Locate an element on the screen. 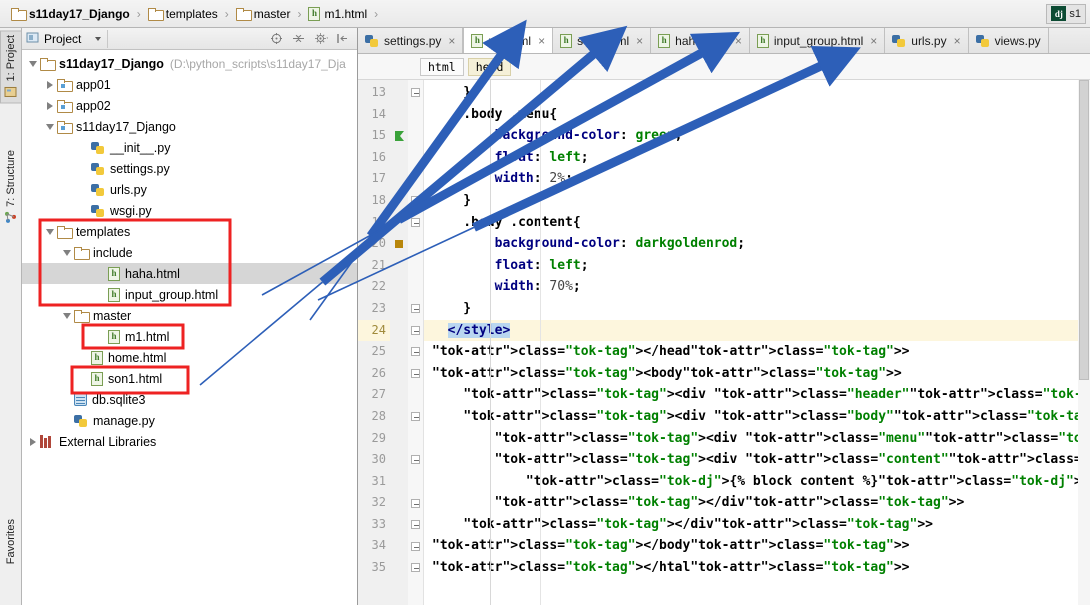  code-line: background-color: darkgoldenrod; is located at coordinates (757, 244).